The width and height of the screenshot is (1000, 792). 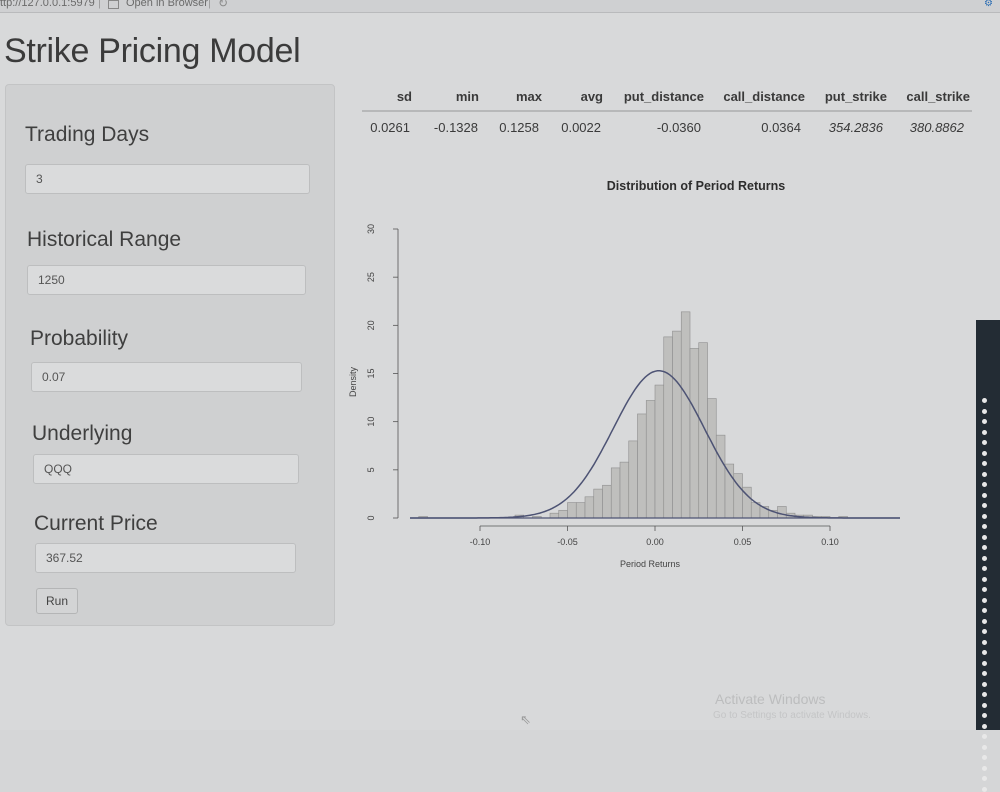 I want to click on histogram-bars, so click(x=655, y=415).